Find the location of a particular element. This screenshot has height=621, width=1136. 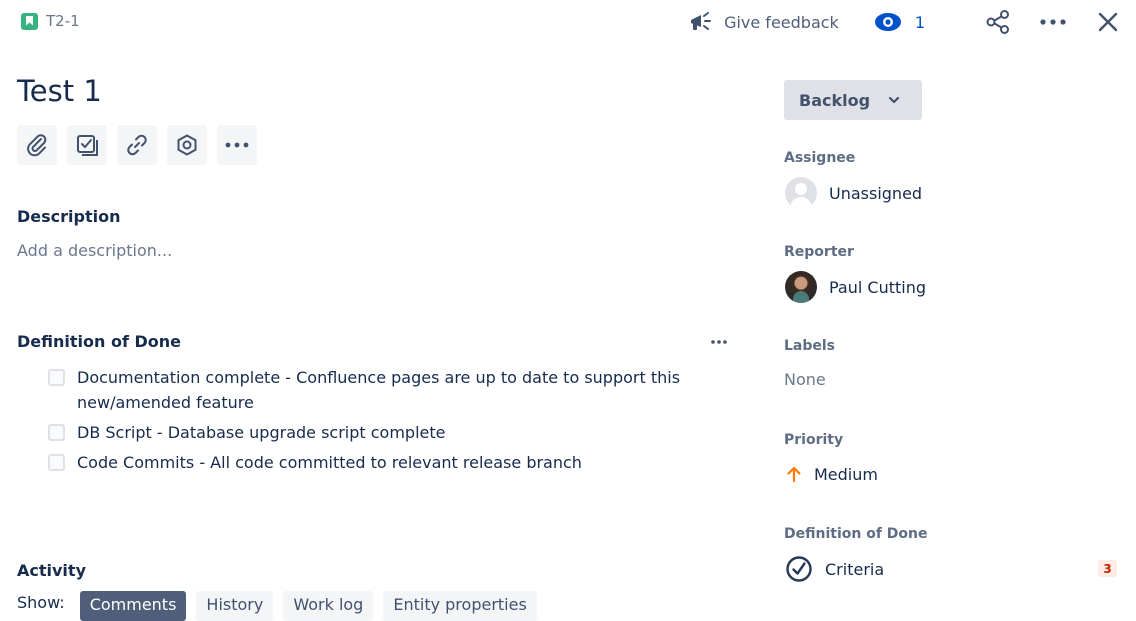

show-label: Show: is located at coordinates (41, 602).